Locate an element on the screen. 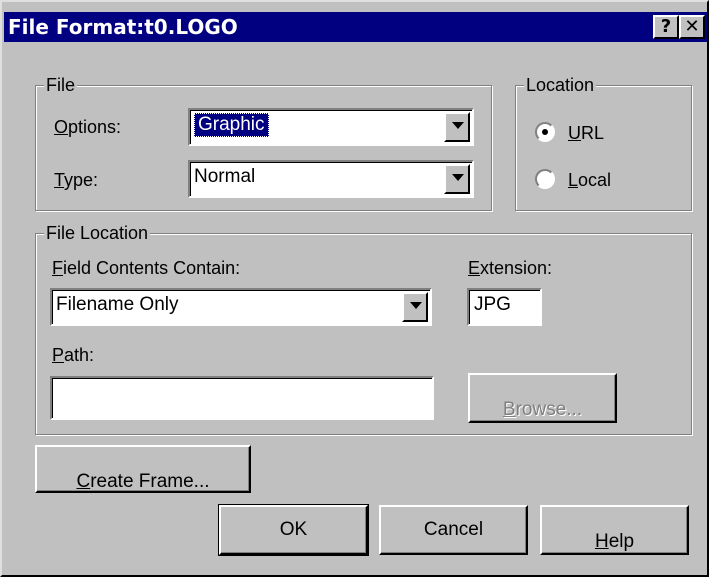  url-mnemonic: U is located at coordinates (574, 133).